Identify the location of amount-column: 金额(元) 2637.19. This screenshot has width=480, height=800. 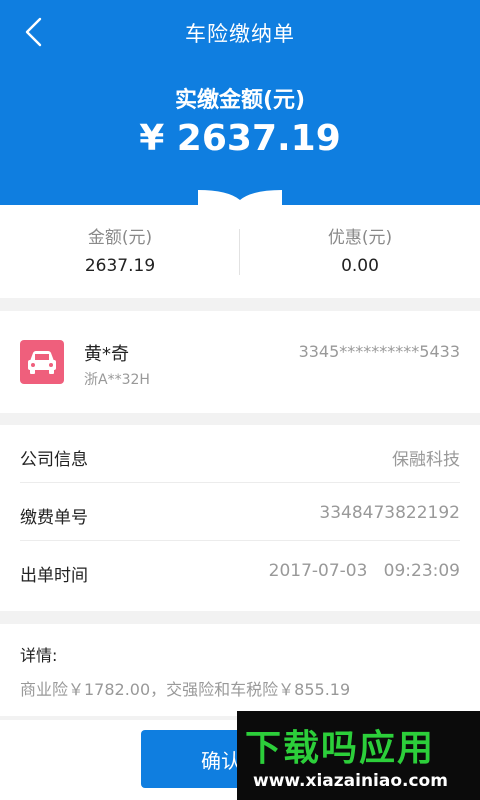
(120, 249).